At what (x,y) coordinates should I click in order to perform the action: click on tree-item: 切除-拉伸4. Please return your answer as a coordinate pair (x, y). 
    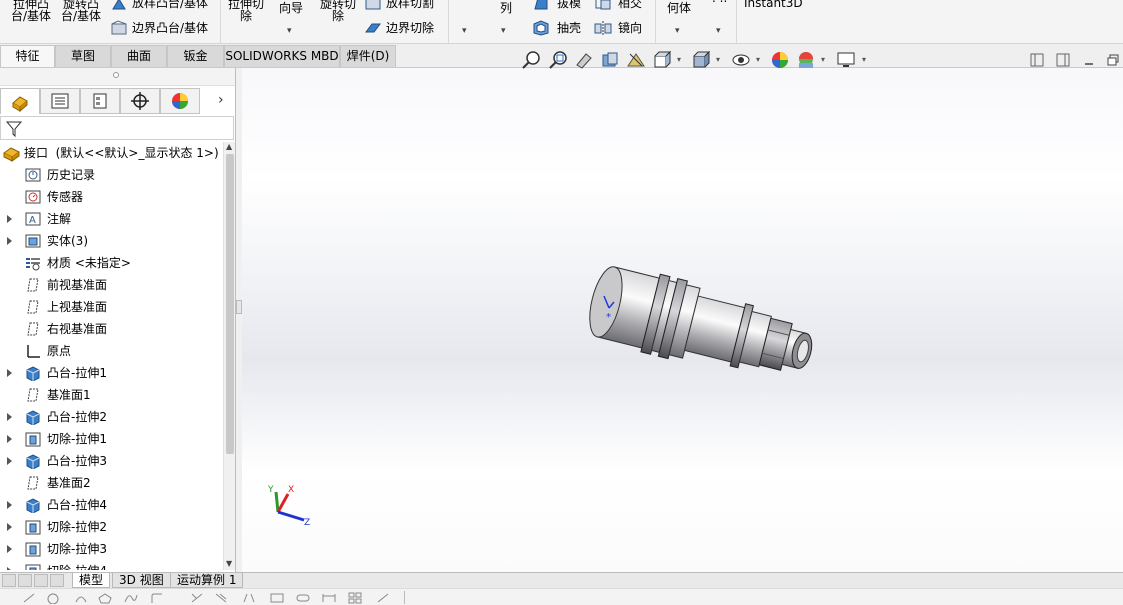
    Looking at the image, I should click on (111, 565).